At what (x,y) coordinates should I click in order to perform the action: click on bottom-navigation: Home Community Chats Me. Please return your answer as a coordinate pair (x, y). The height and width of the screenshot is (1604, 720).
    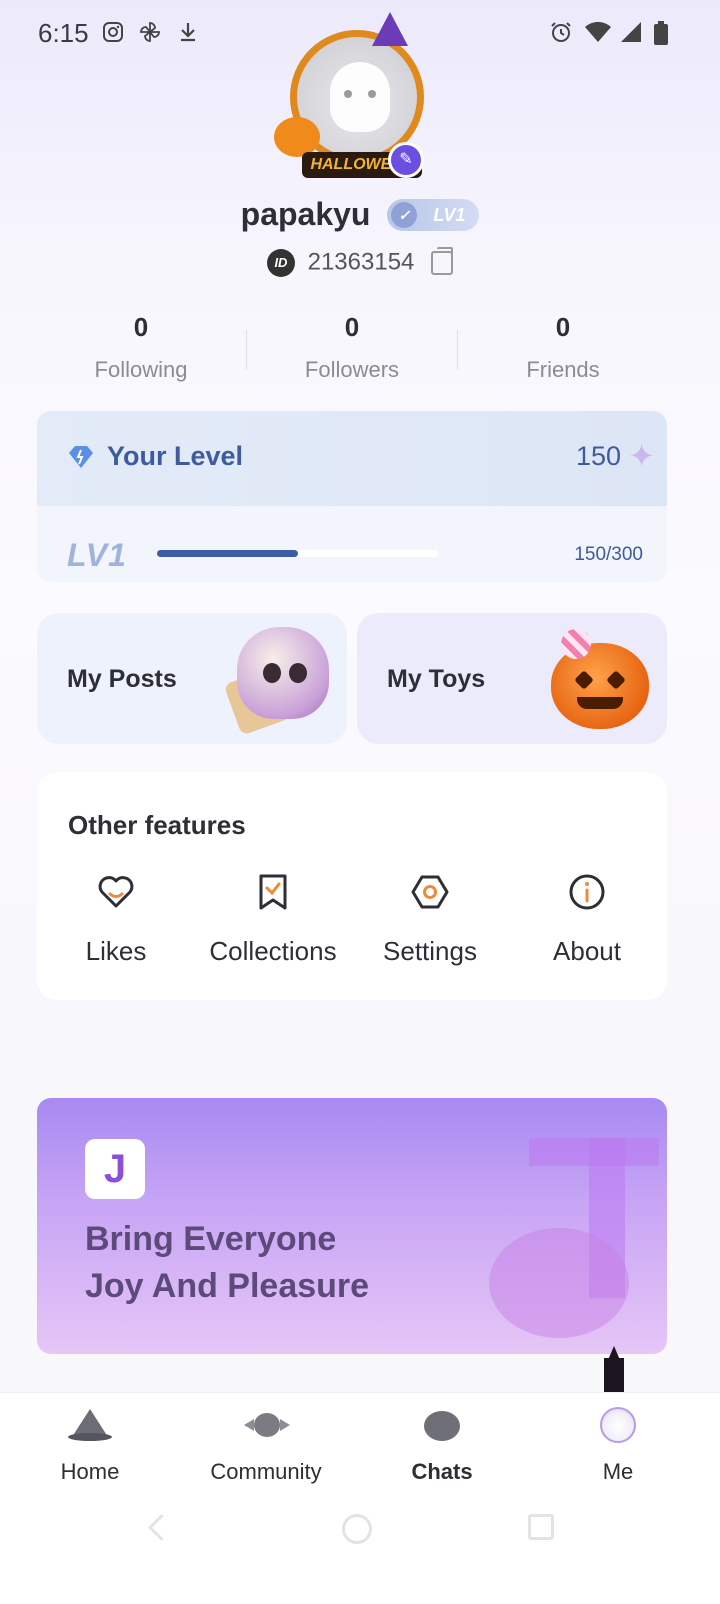
    Looking at the image, I should click on (360, 1438).